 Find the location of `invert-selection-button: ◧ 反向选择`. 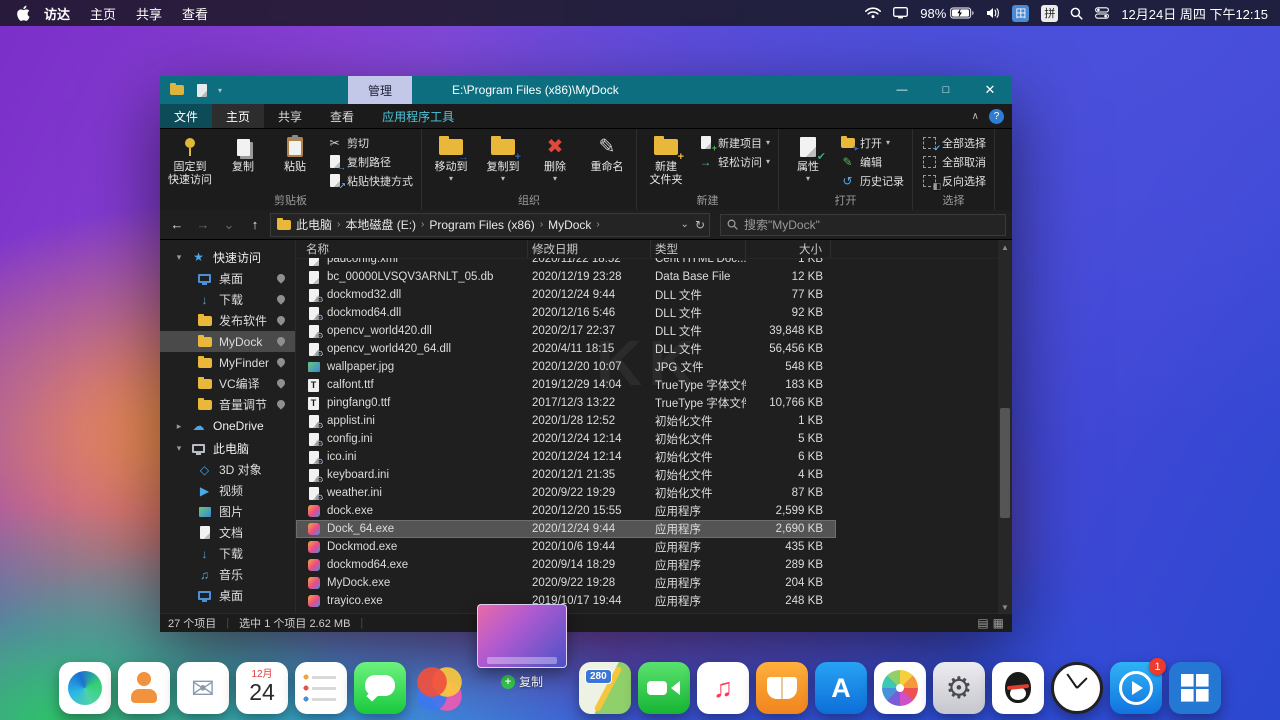

invert-selection-button: ◧ 反向选择 is located at coordinates (953, 181).